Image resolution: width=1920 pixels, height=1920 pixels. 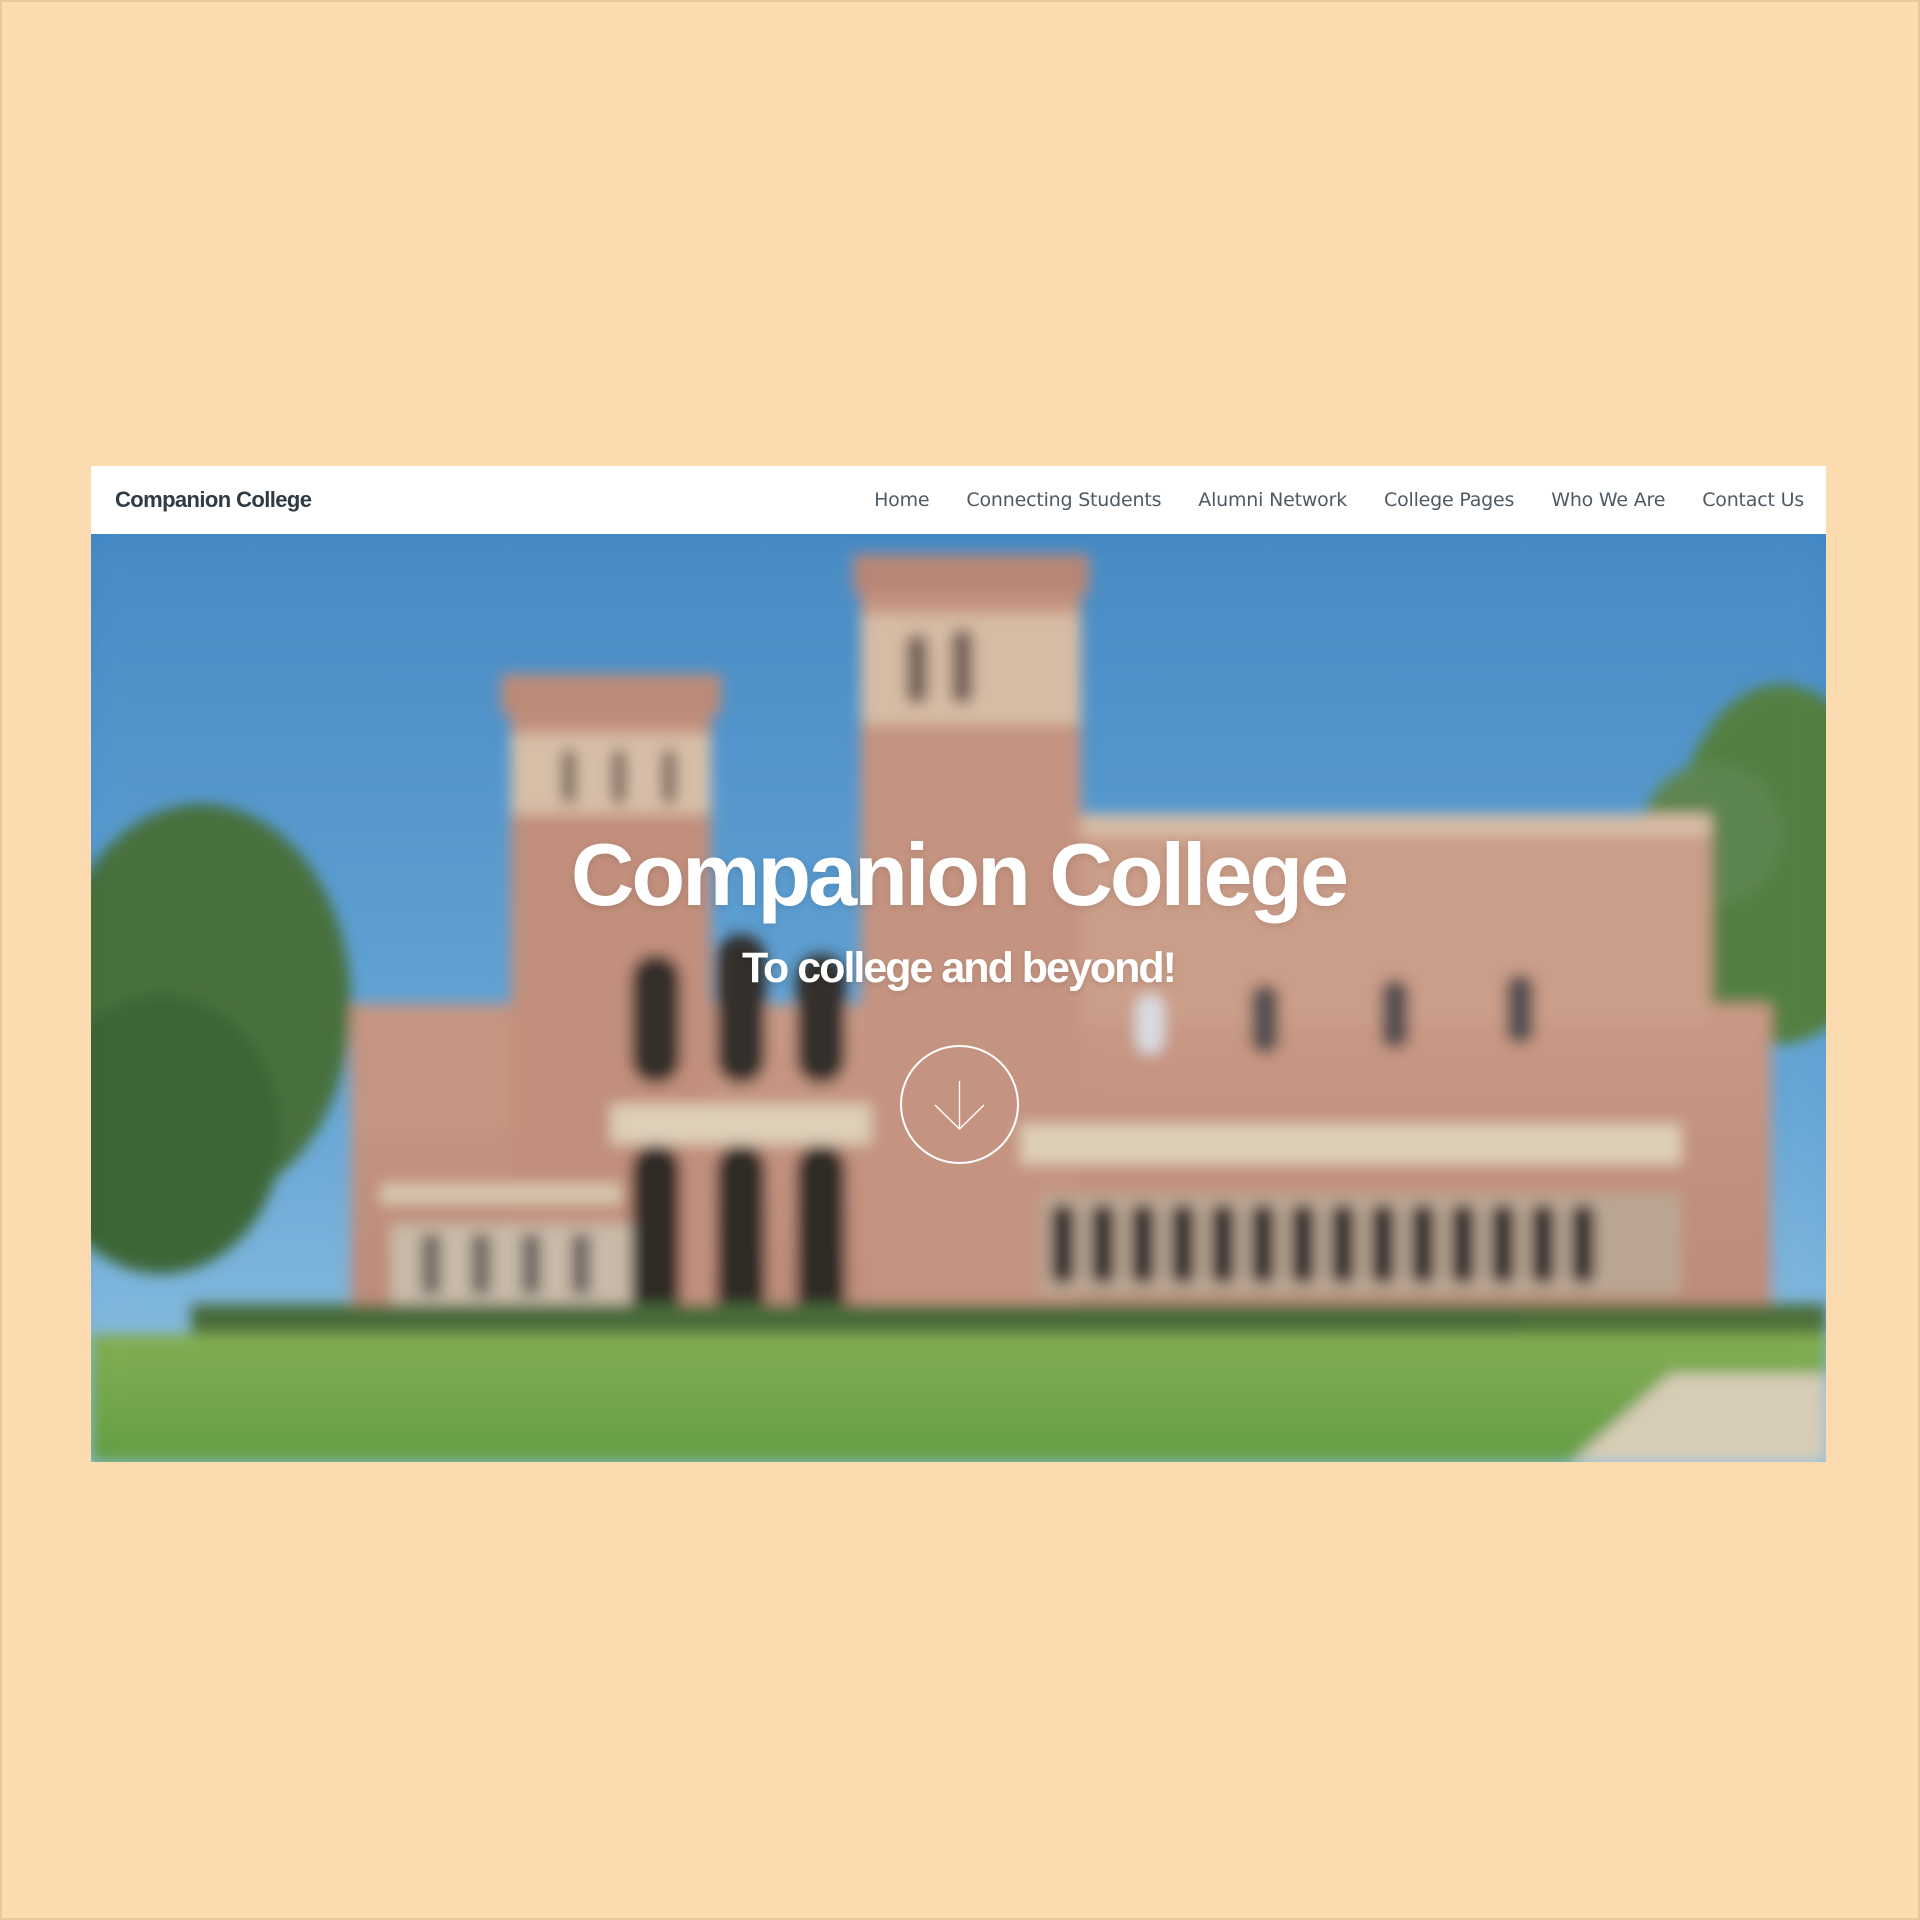 I want to click on arrow-down-icon, so click(x=959, y=1105).